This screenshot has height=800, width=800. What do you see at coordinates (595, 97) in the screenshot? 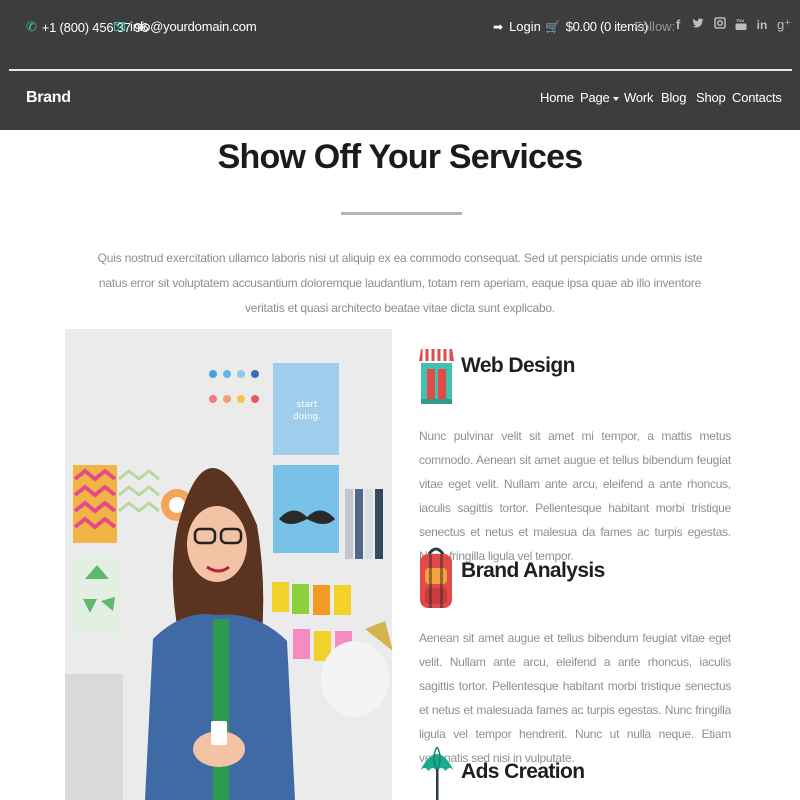
I see `nav-item-page-label: Page` at bounding box center [595, 97].